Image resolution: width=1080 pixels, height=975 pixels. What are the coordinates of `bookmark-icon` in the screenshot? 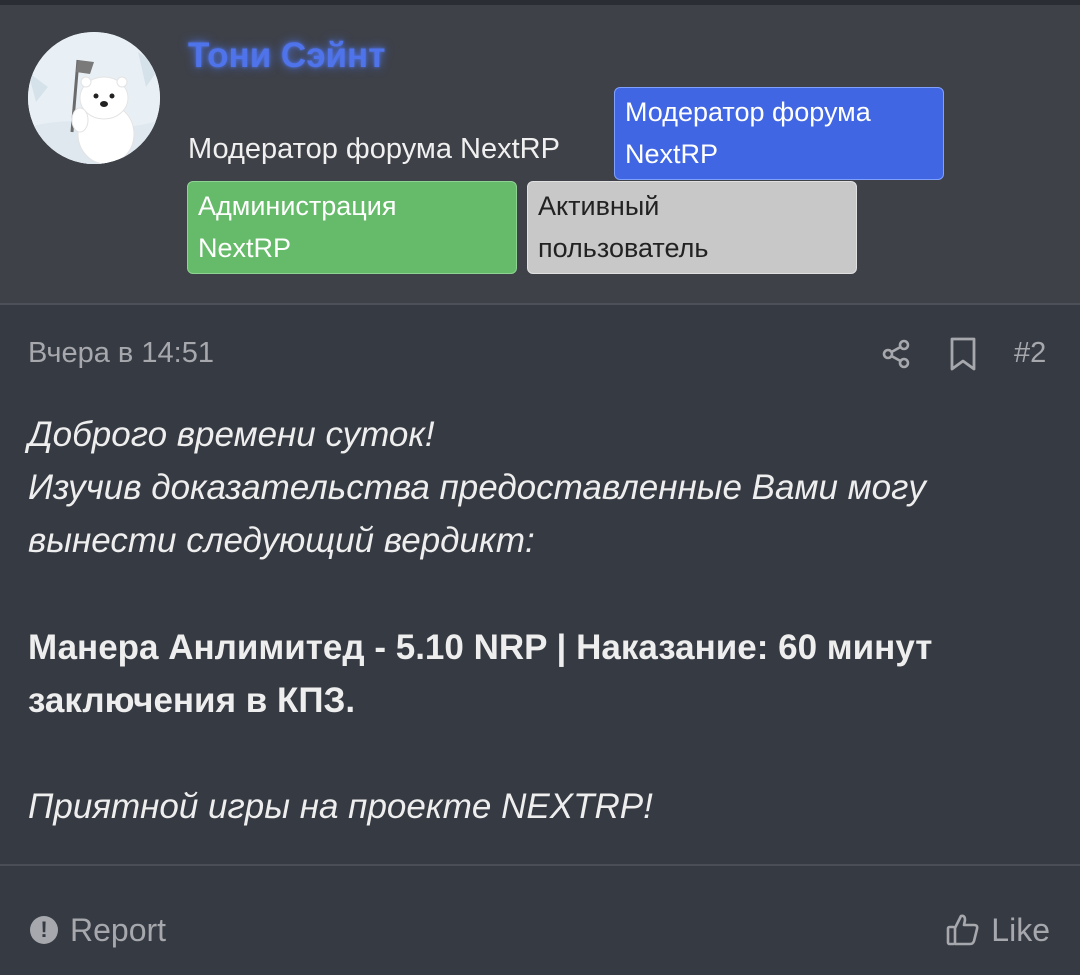 It's located at (963, 354).